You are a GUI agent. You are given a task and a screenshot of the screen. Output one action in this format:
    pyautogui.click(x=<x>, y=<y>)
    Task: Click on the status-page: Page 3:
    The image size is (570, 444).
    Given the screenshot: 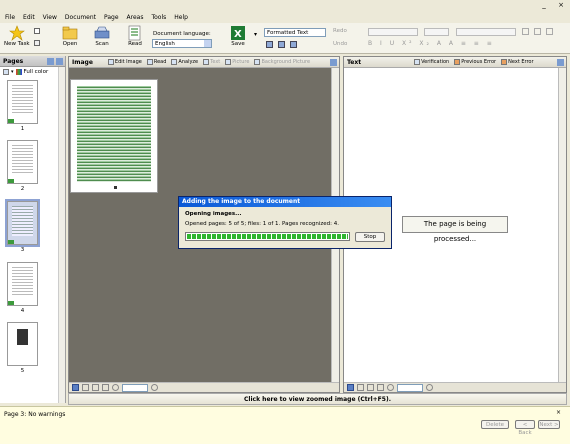 What is the action you would take?
    pyautogui.click(x=15, y=414)
    